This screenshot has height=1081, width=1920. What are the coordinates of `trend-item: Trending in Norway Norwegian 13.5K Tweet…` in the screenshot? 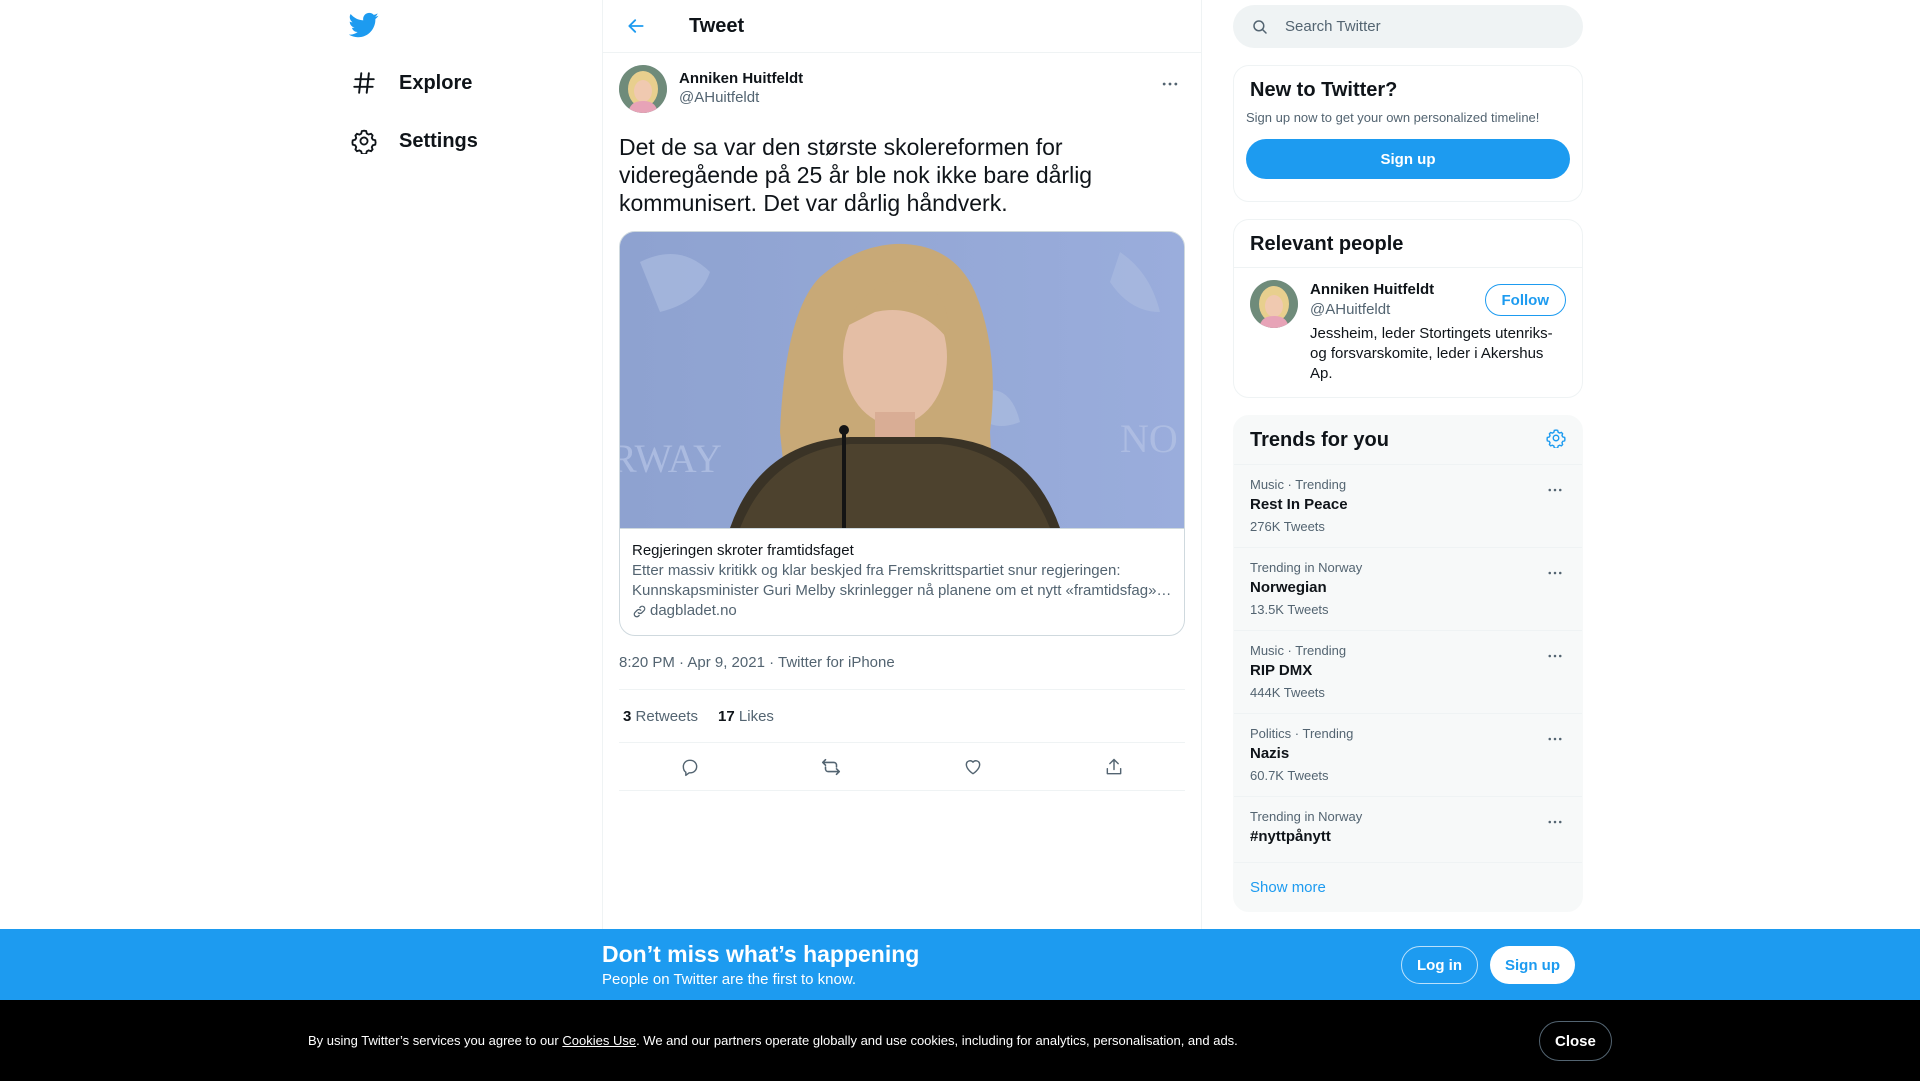 It's located at (1408, 589).